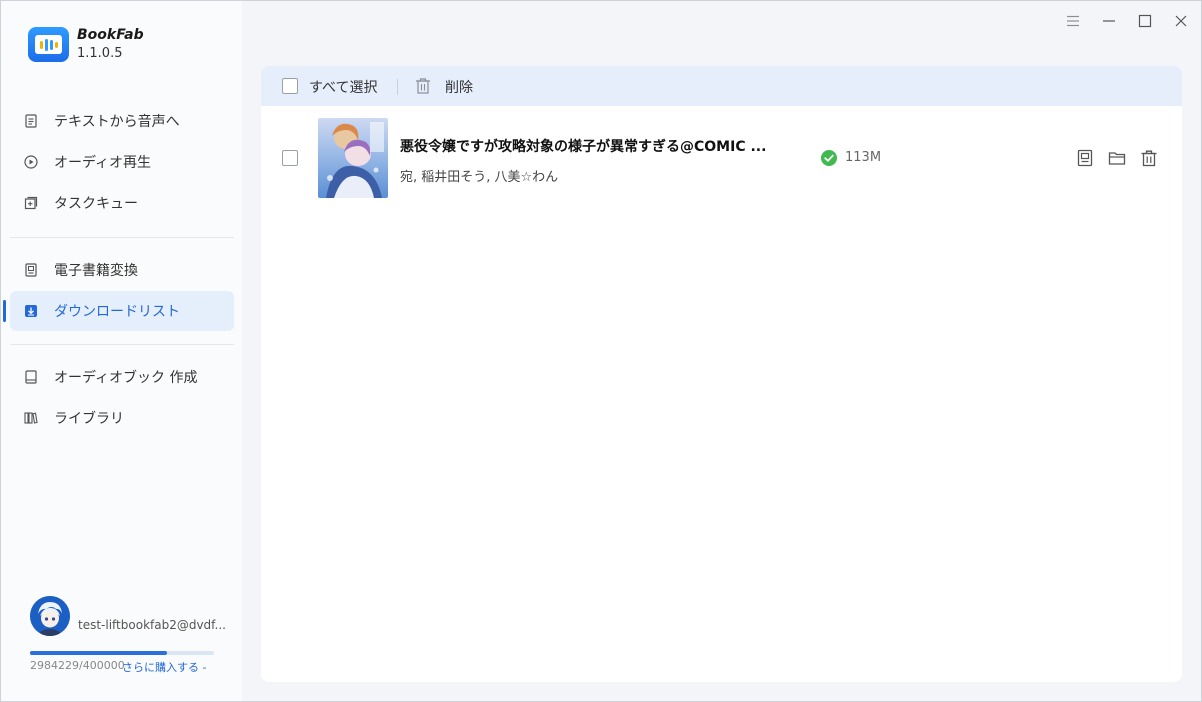 Image resolution: width=1202 pixels, height=702 pixels. Describe the element at coordinates (353, 158) in the screenshot. I see `book-cover-image` at that location.